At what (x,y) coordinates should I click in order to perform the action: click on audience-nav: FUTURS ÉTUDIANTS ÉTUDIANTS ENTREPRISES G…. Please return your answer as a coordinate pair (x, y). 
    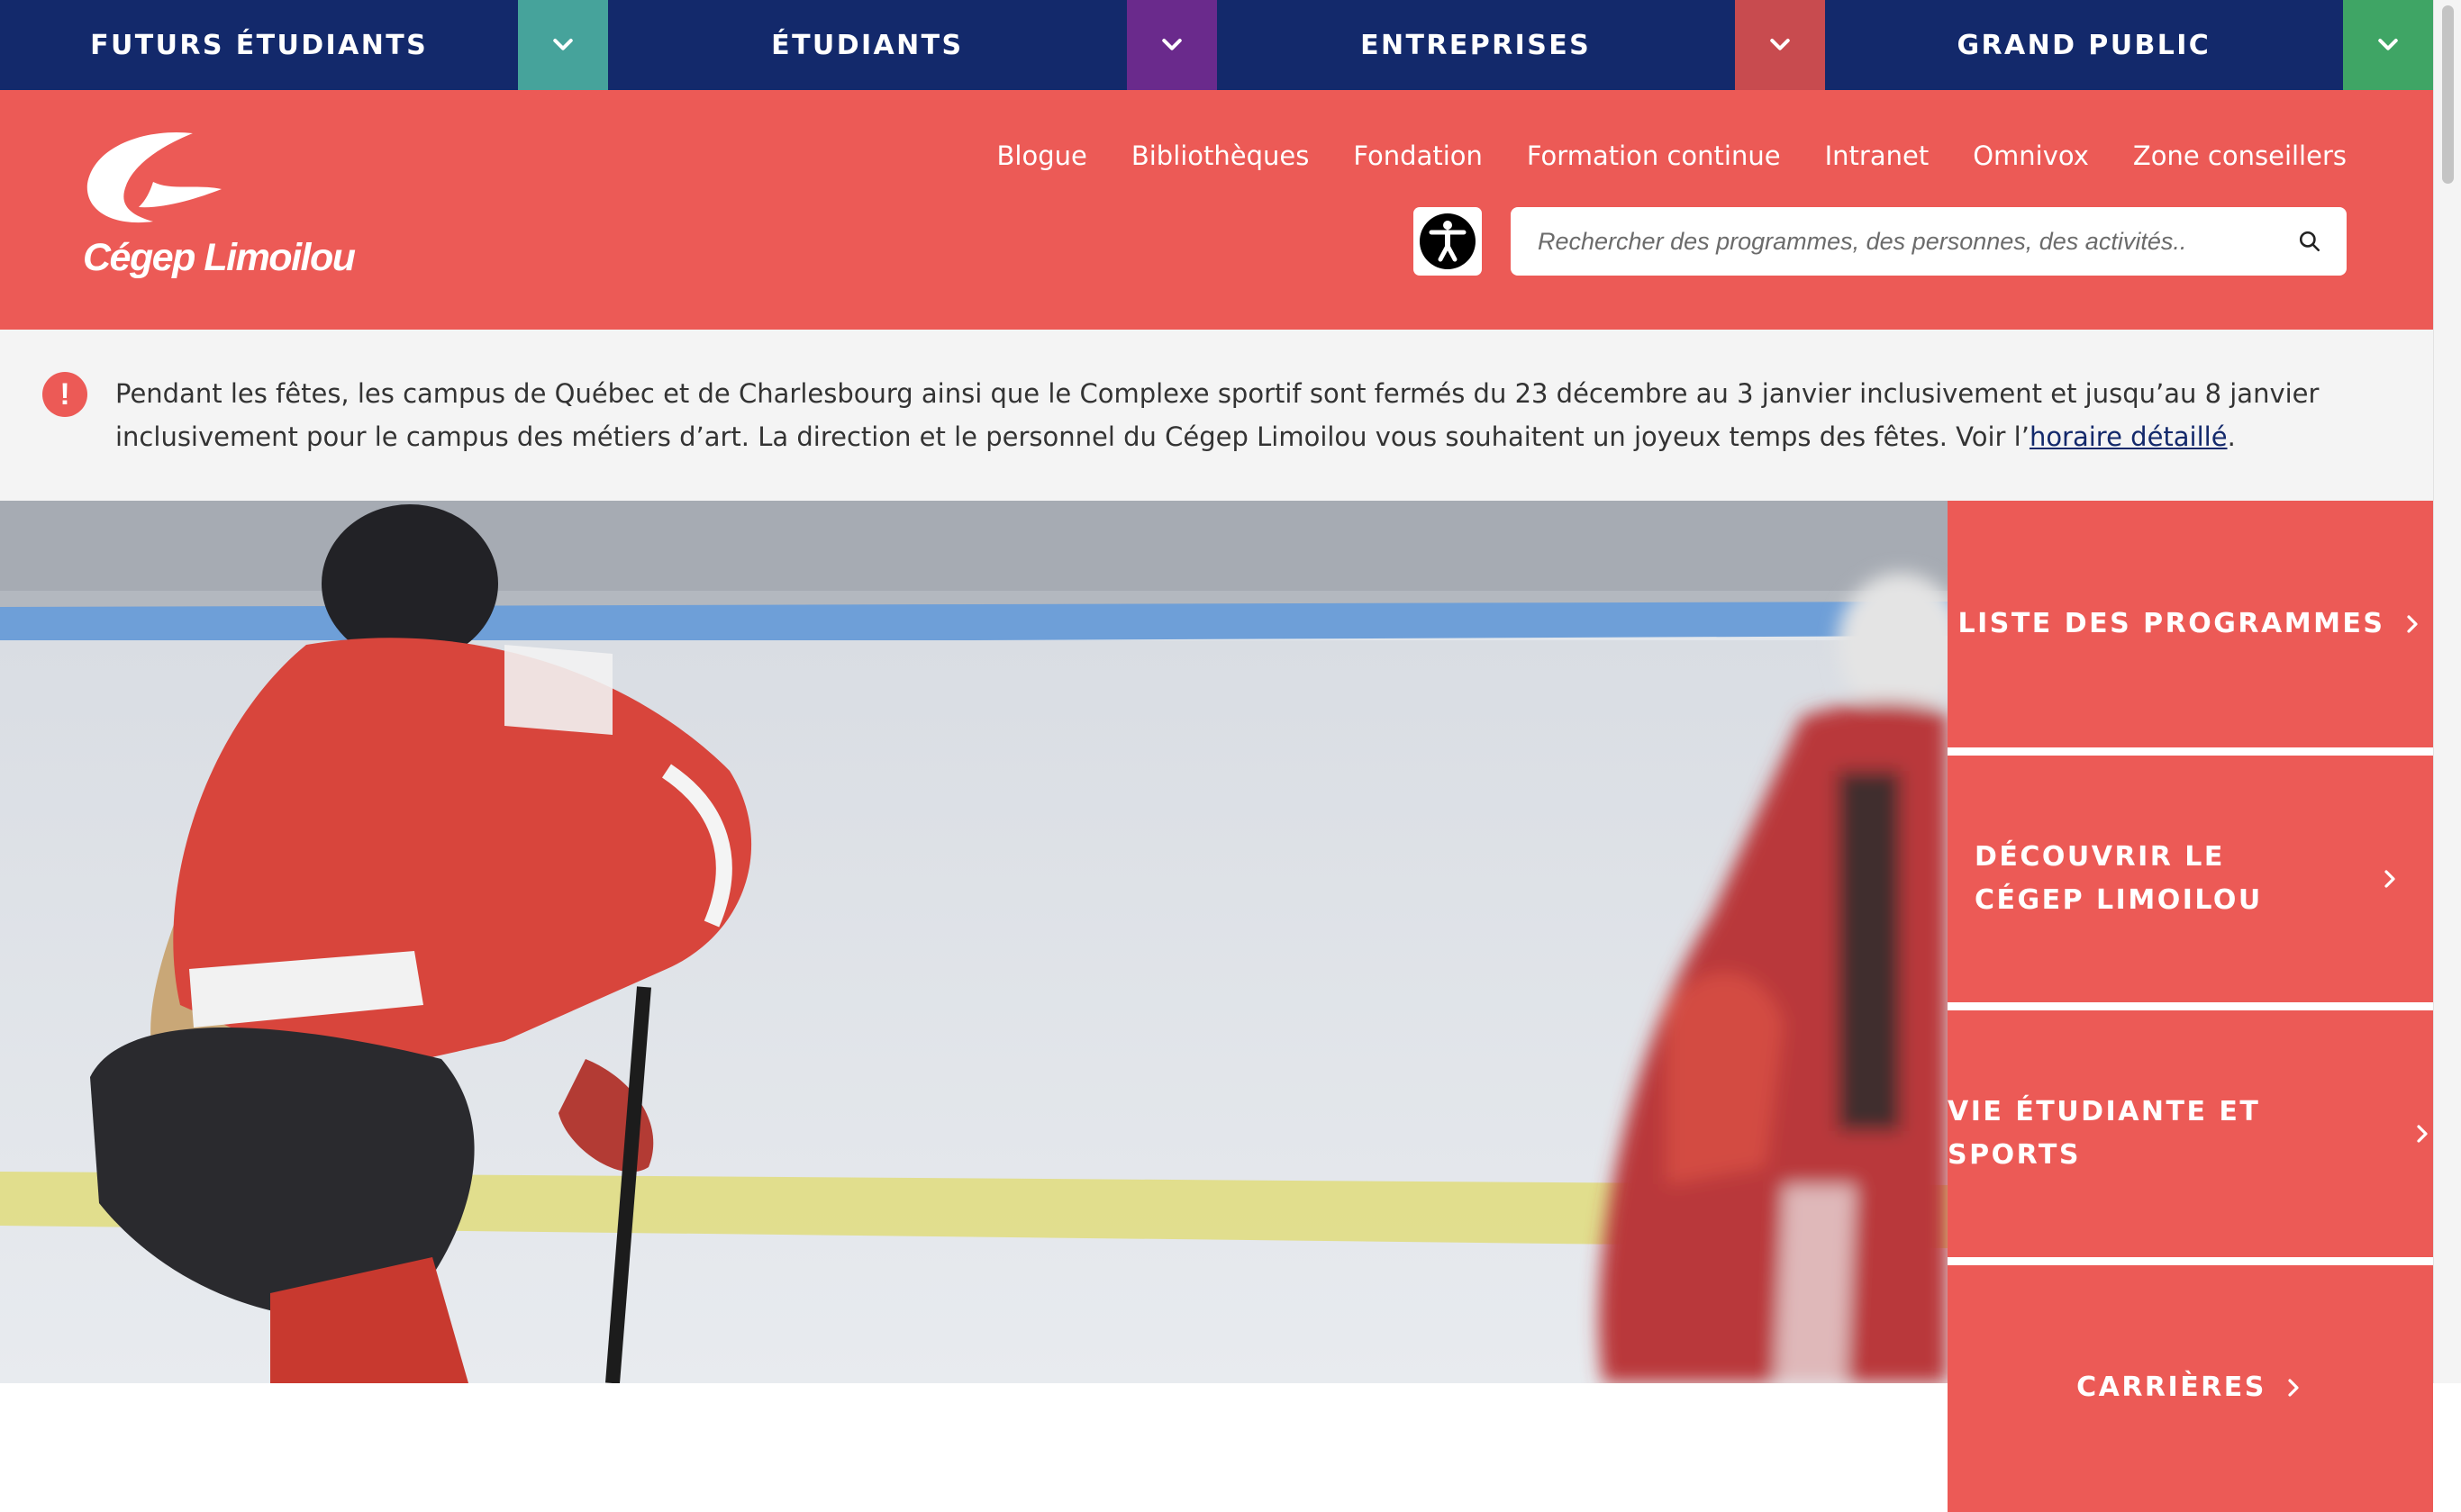
    Looking at the image, I should click on (1216, 45).